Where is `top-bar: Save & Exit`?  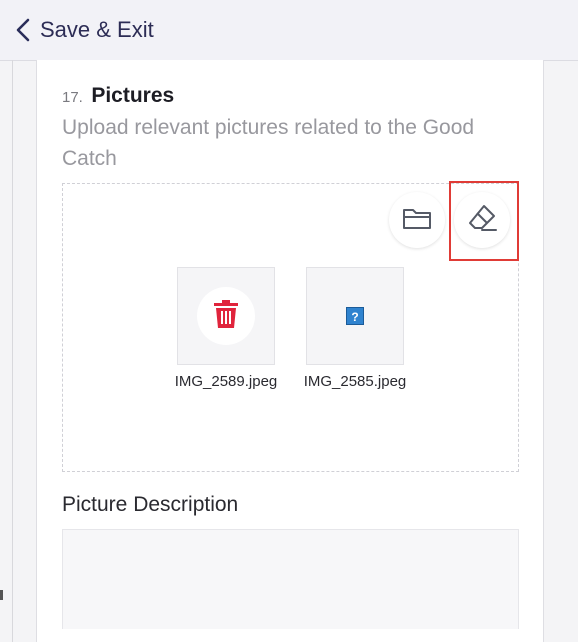 top-bar: Save & Exit is located at coordinates (289, 30).